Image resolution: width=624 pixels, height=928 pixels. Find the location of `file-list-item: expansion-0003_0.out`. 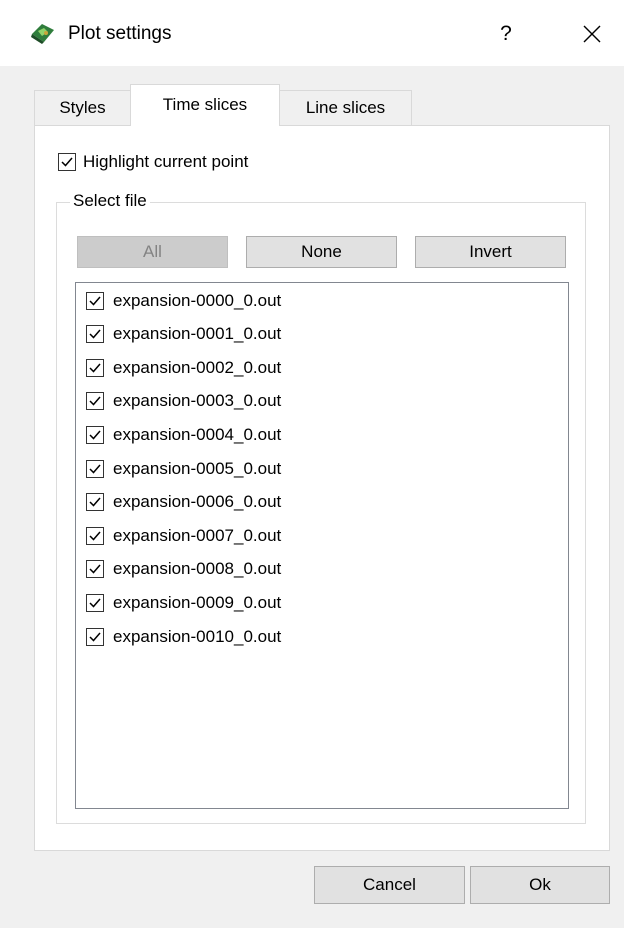

file-list-item: expansion-0003_0.out is located at coordinates (183, 401).